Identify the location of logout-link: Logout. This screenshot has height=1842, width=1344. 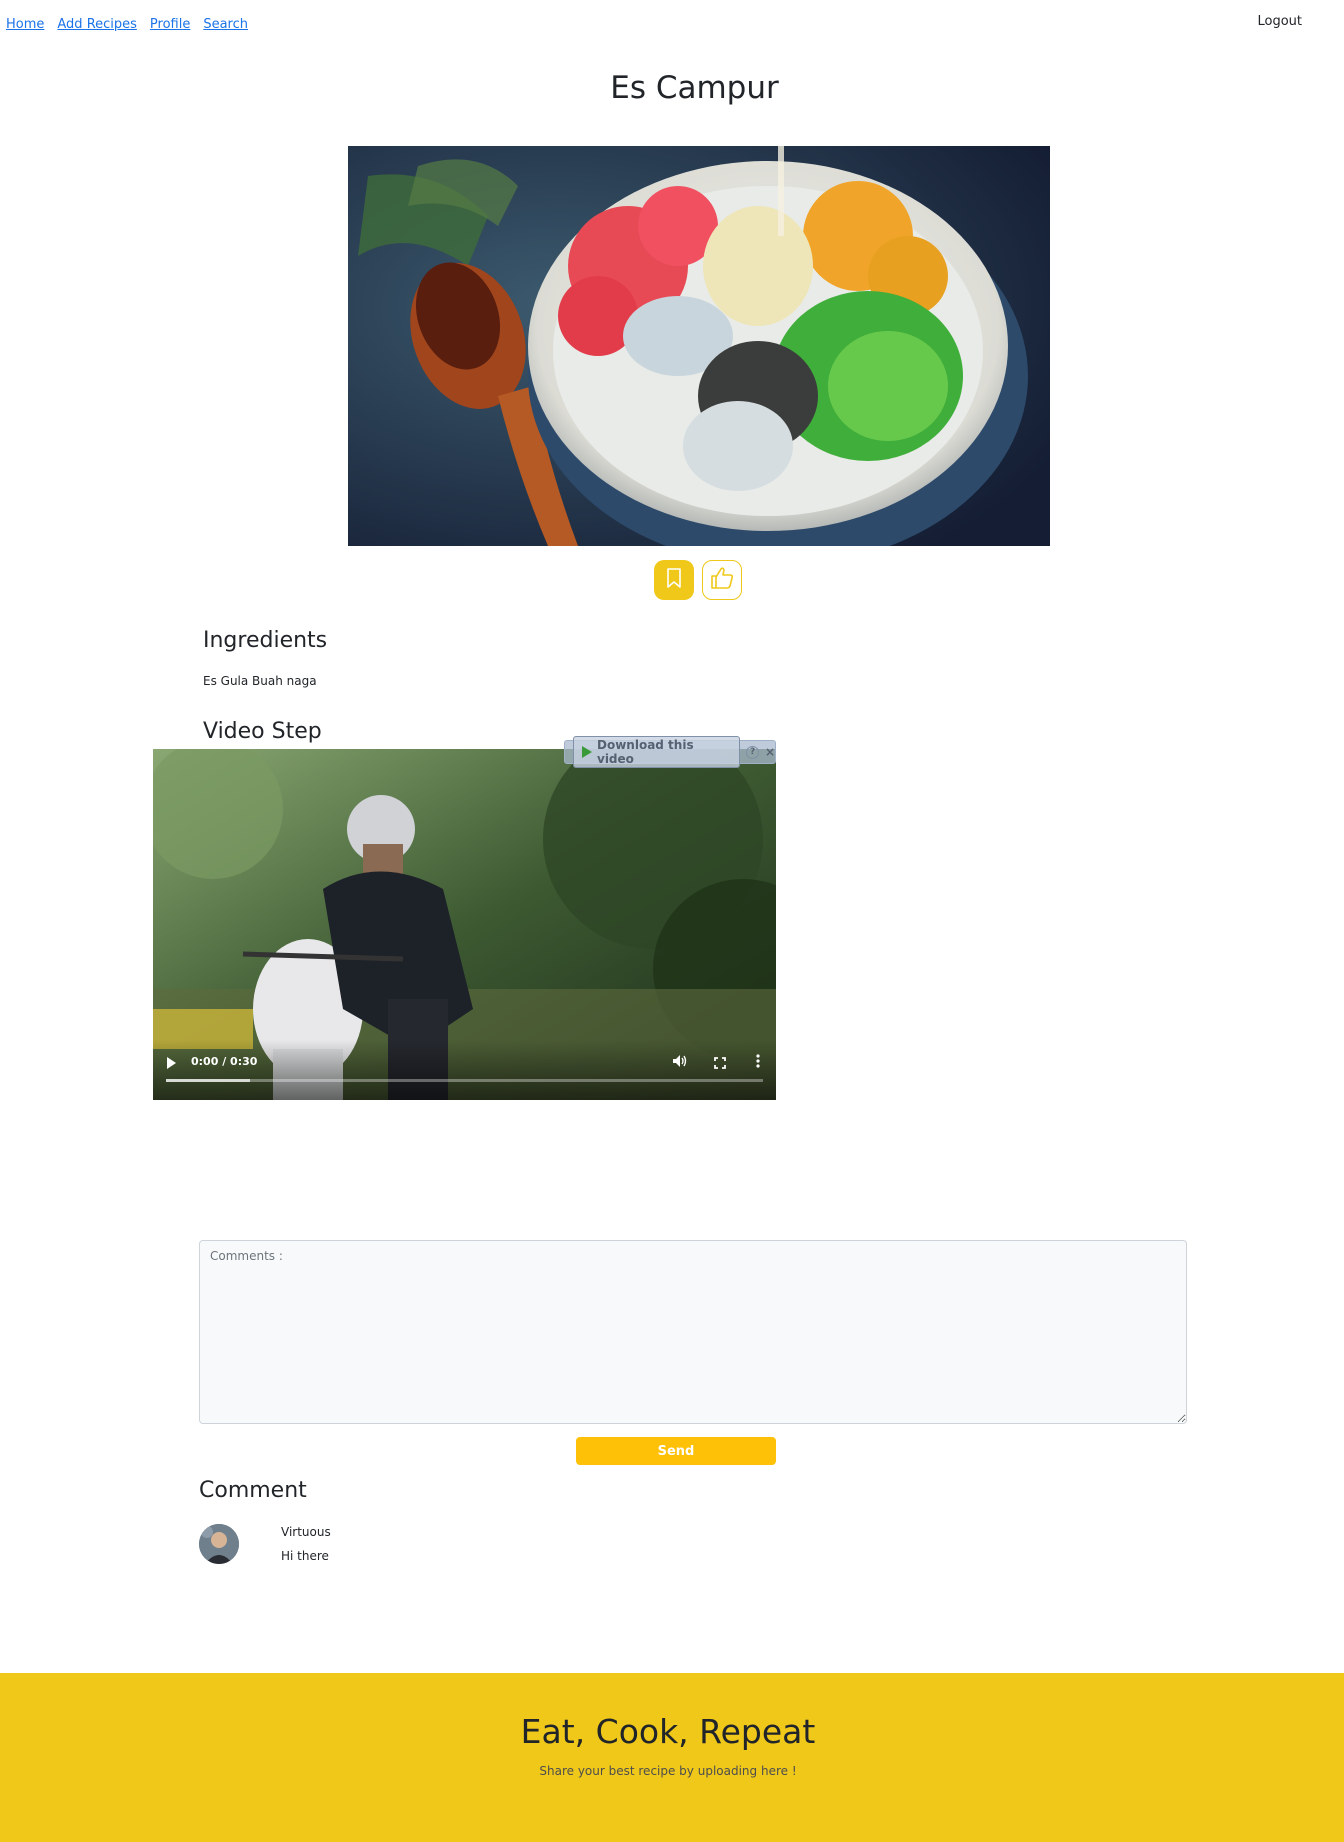
(1279, 21).